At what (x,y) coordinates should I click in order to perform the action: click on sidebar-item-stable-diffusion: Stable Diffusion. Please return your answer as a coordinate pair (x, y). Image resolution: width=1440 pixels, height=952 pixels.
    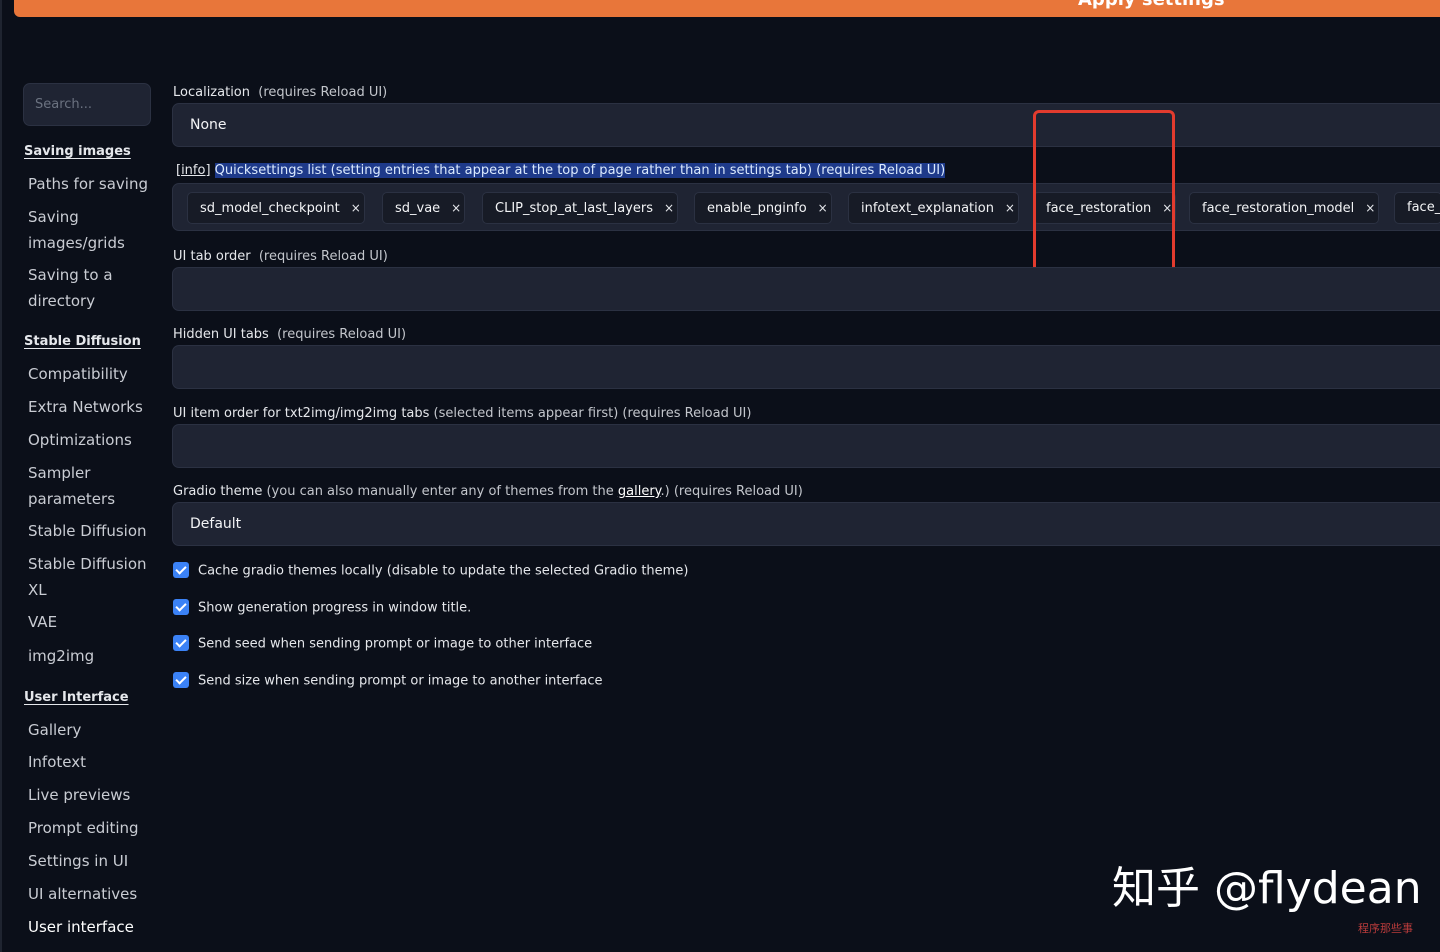
    Looking at the image, I should click on (89, 531).